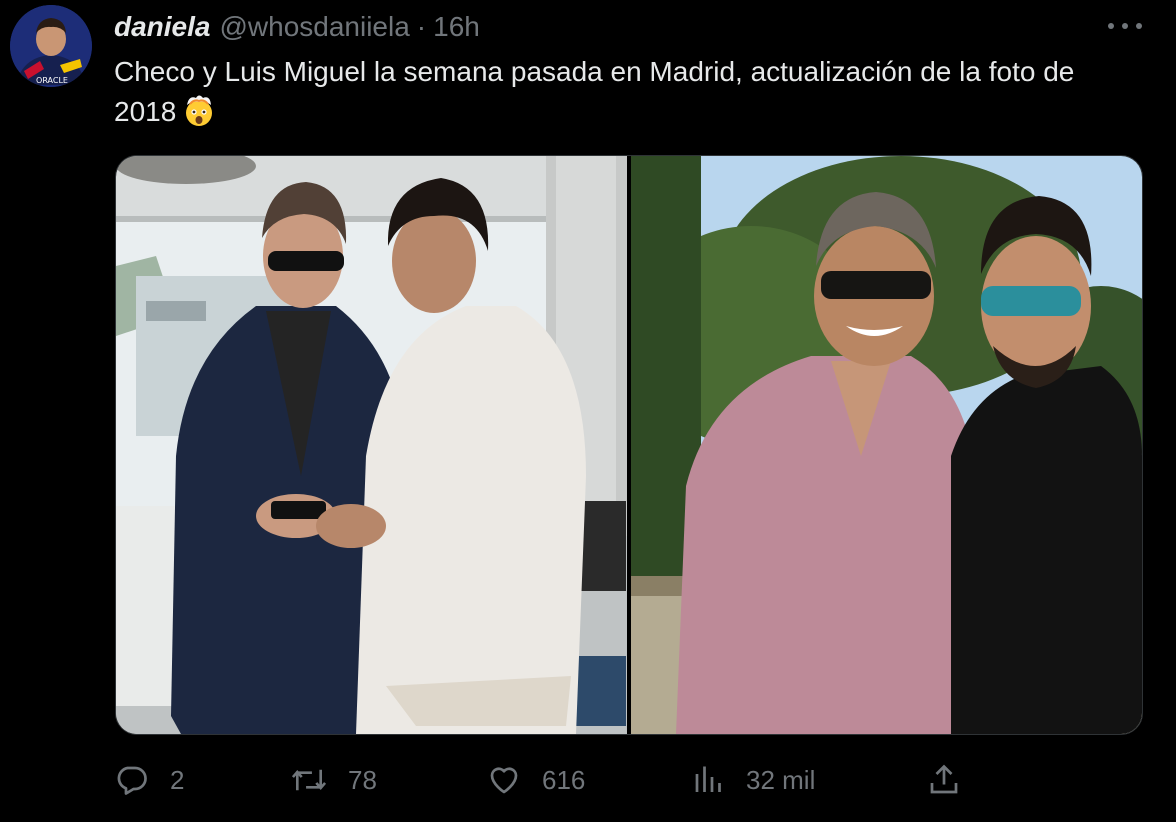 The height and width of the screenshot is (822, 1176). What do you see at coordinates (309, 780) in the screenshot?
I see `repost-icon` at bounding box center [309, 780].